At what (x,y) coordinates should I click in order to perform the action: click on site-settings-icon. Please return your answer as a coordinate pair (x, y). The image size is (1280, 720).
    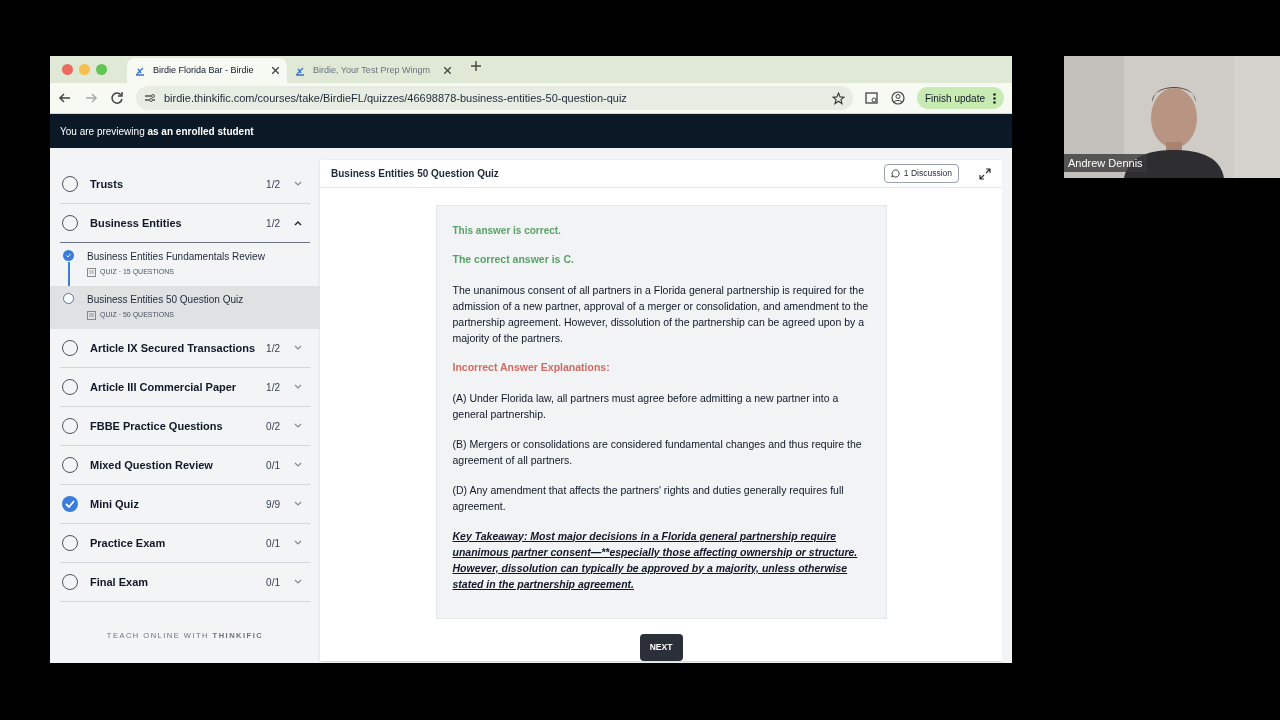
    Looking at the image, I should click on (150, 98).